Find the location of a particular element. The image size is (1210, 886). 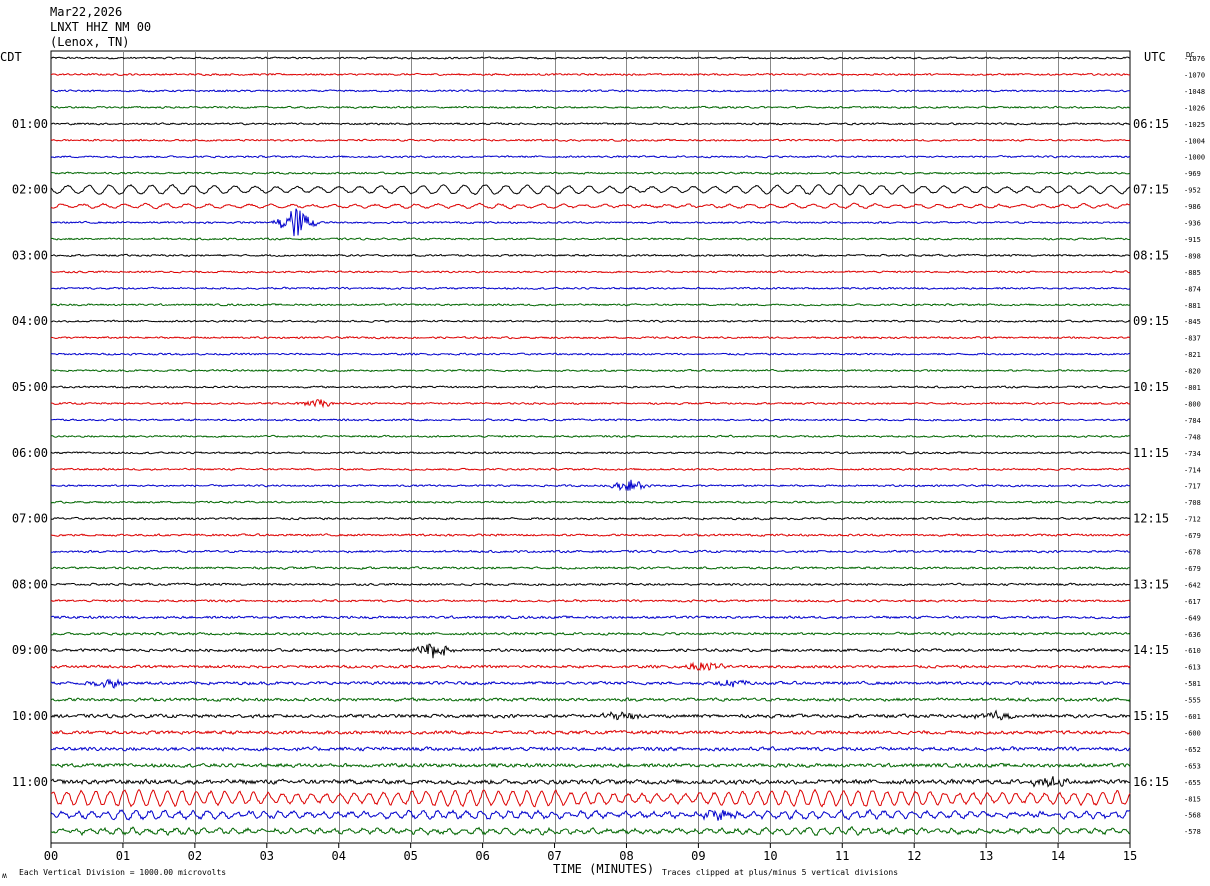

dc-offset-label: -748 is located at coordinates (1192, 437).